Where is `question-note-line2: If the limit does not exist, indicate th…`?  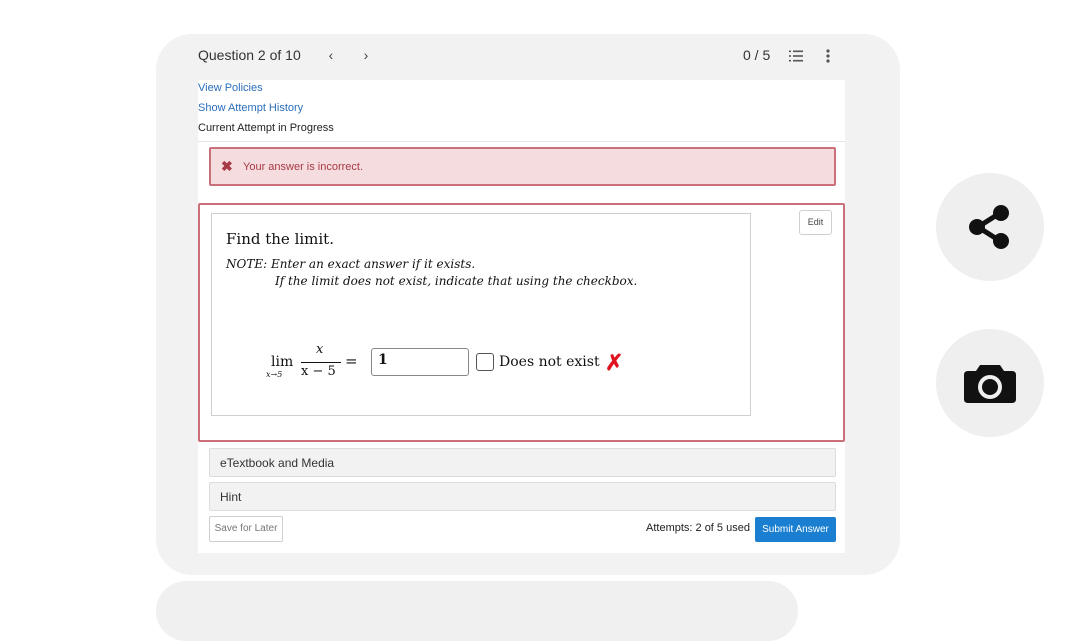
question-note-line2: If the limit does not exist, indicate th… is located at coordinates (456, 281).